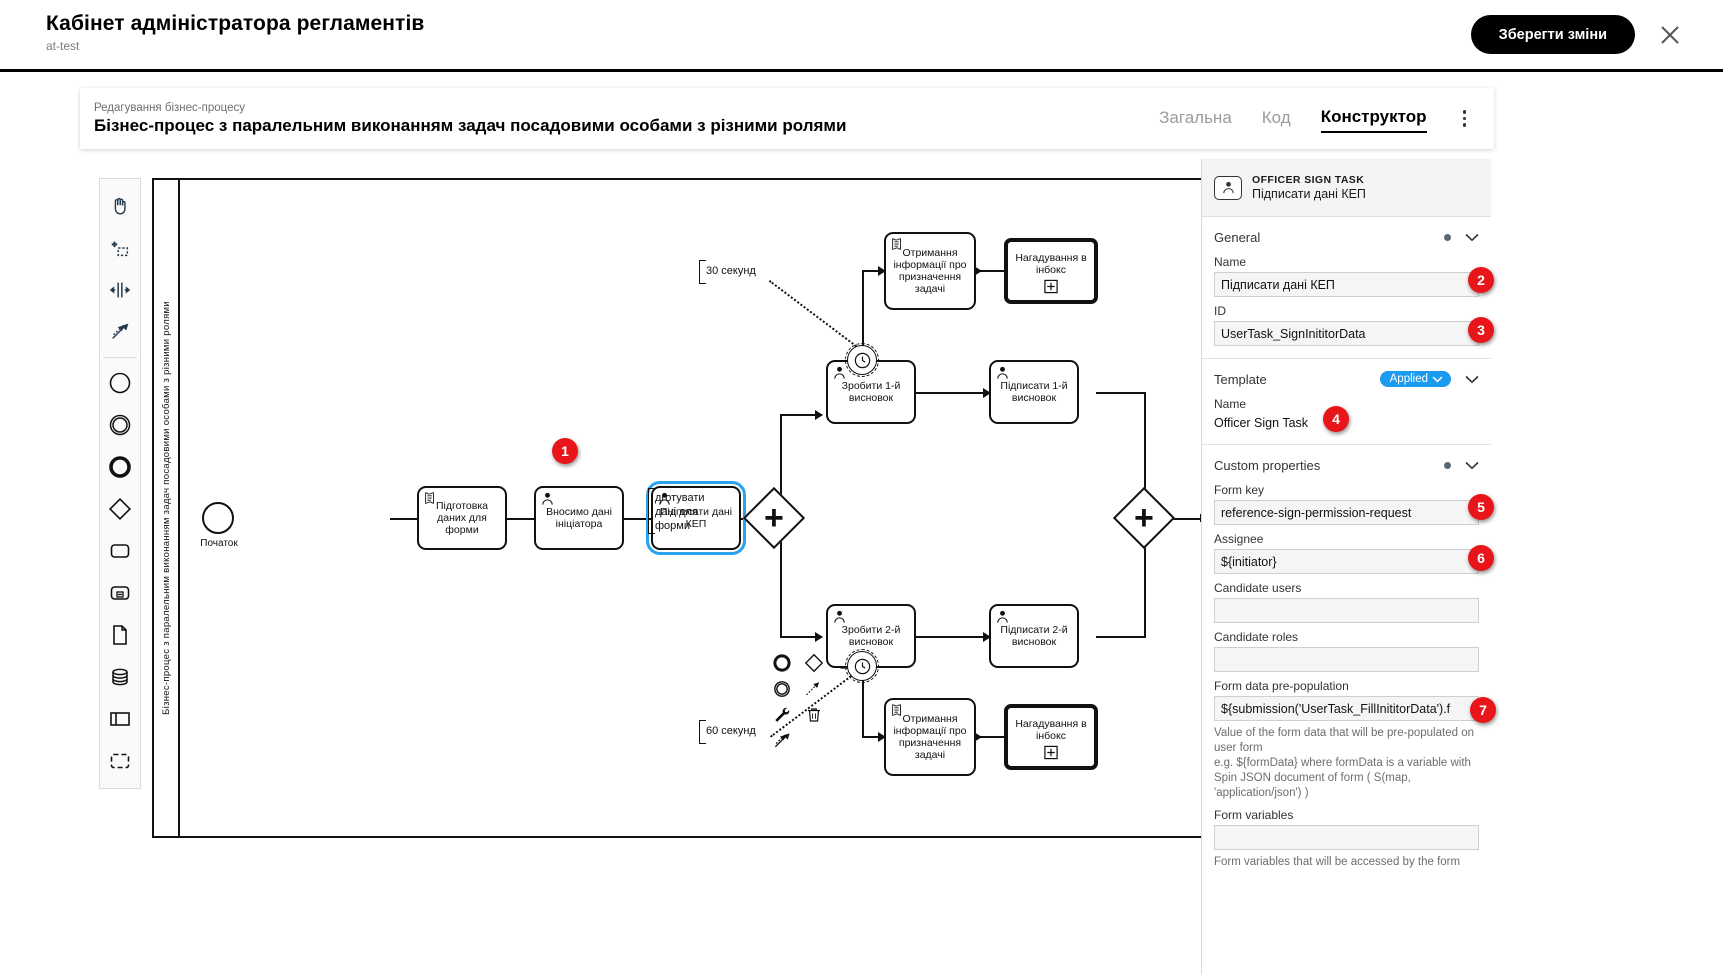  Describe the element at coordinates (1254, 815) in the screenshot. I see `field-label-form-variables: Form variables` at that location.